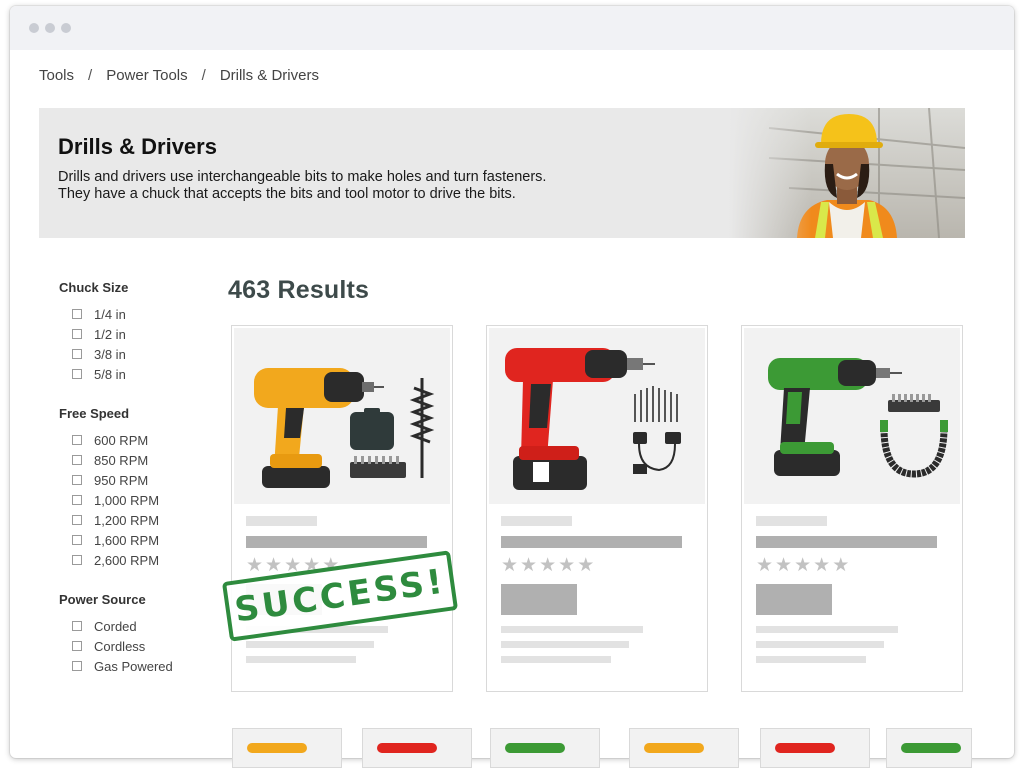 This screenshot has width=1024, height=768. I want to click on window-minimize-button, so click(50, 28).